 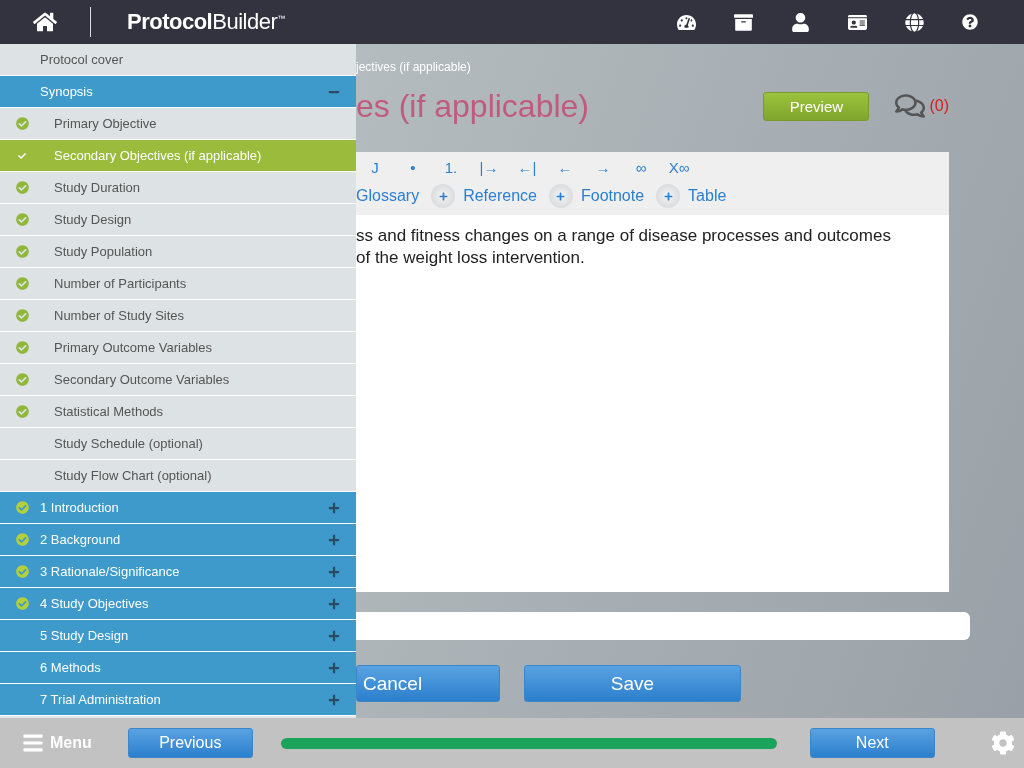 What do you see at coordinates (178, 124) in the screenshot?
I see `sidebar-item: Primary Objective` at bounding box center [178, 124].